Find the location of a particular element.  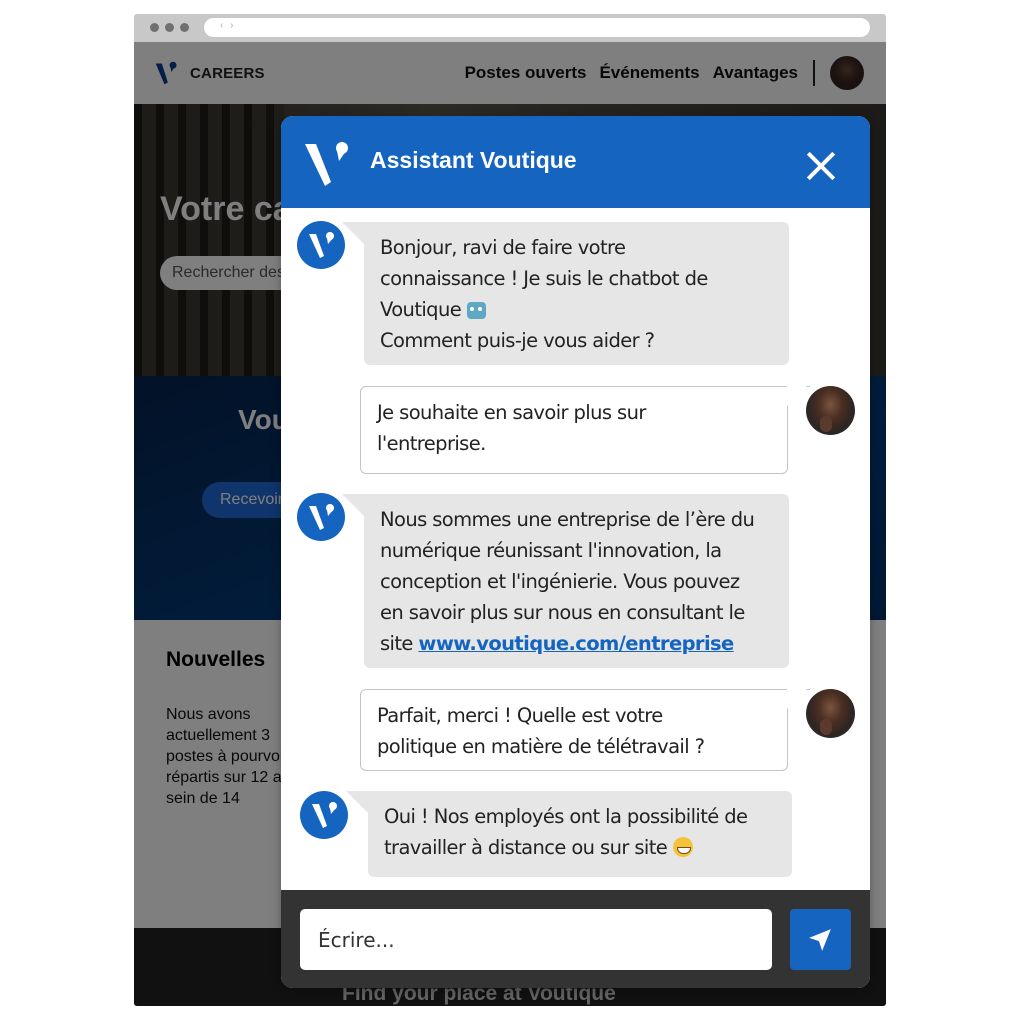

code-brackets-icon: ‹ › is located at coordinates (228, 25).